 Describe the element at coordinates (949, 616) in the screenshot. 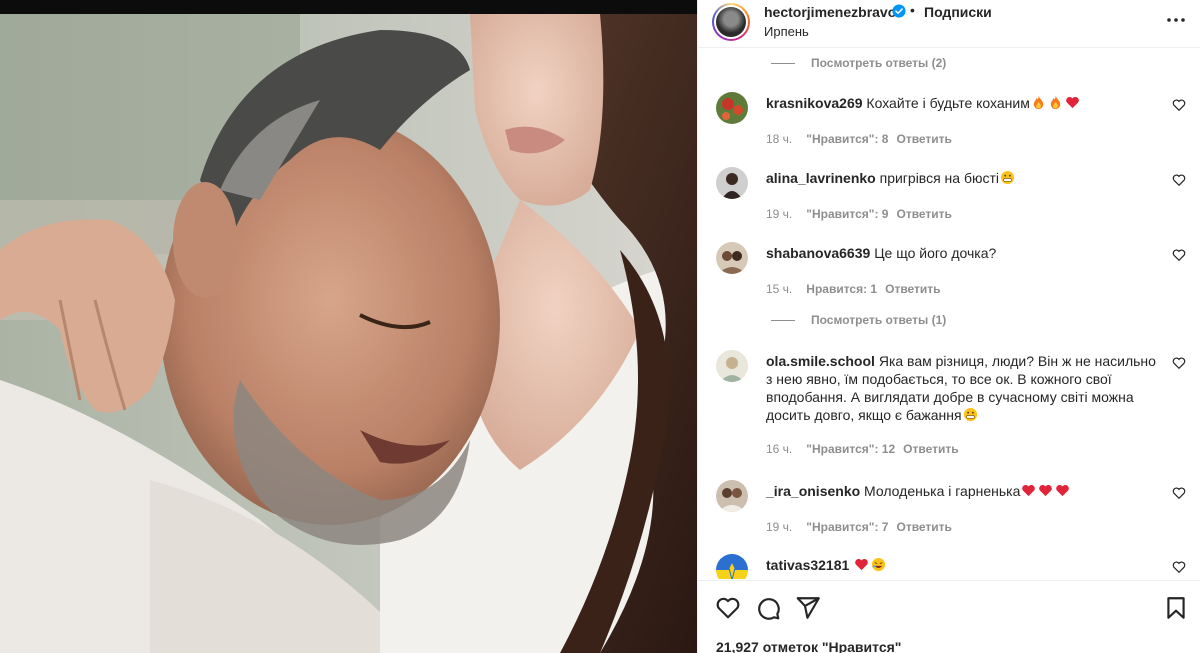

I see `post-actions: 21,927 отметок "Нравится"` at that location.